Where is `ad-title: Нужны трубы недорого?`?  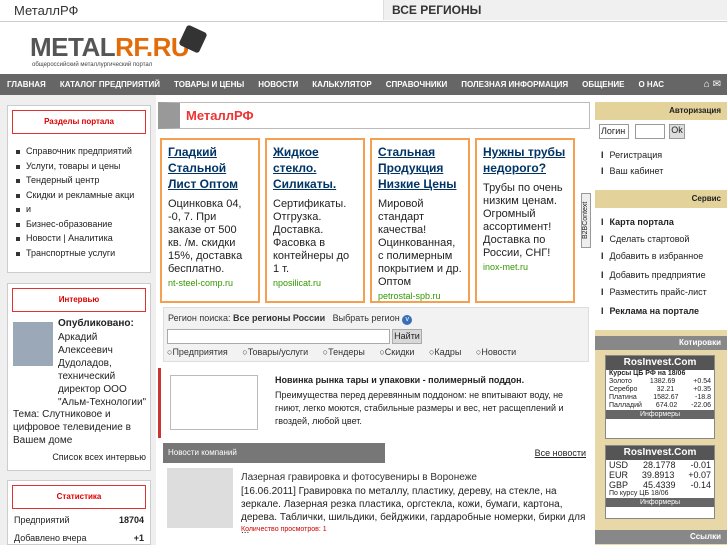 ad-title: Нужны трубы недорого? is located at coordinates (525, 160).